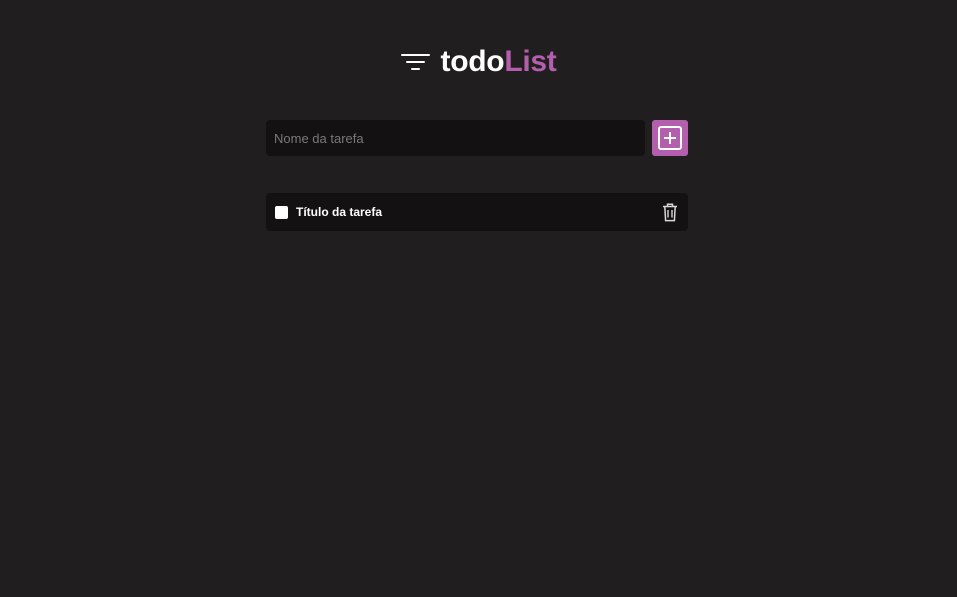  What do you see at coordinates (339, 212) in the screenshot?
I see `task-title: Título da tarefa` at bounding box center [339, 212].